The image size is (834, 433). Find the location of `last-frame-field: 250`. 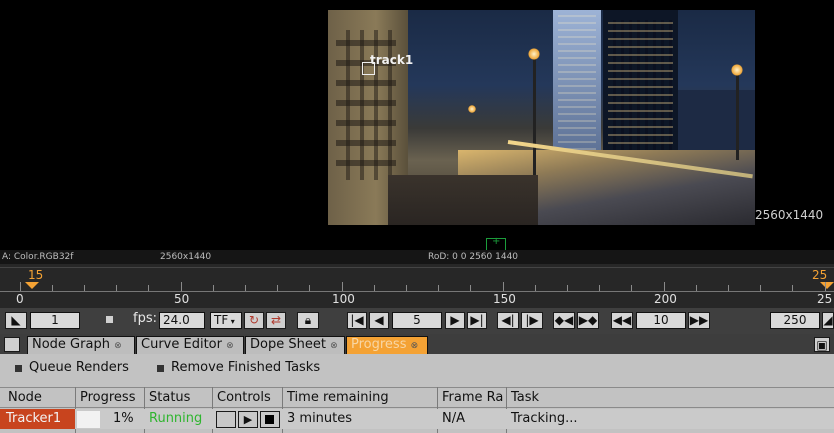

last-frame-field: 250 is located at coordinates (795, 320).